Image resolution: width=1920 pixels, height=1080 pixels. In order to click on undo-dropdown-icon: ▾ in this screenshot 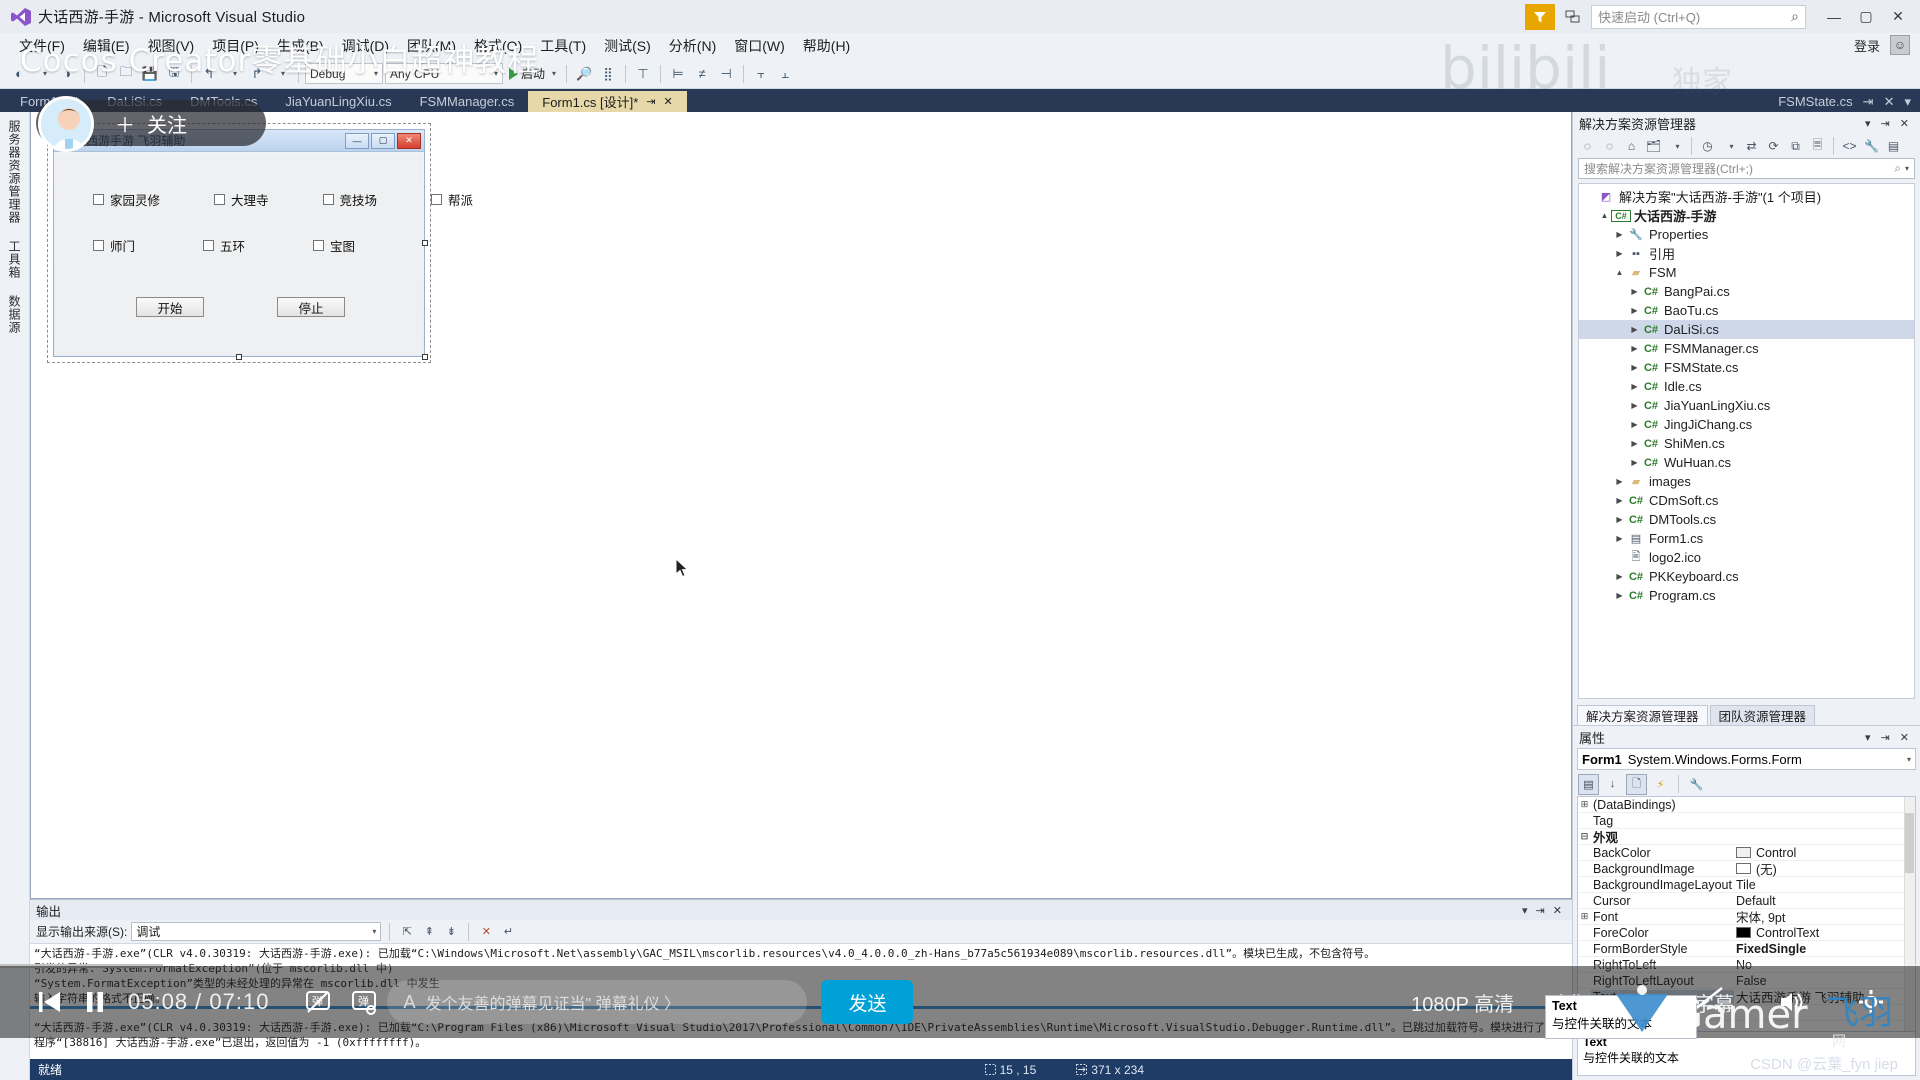, I will do `click(233, 74)`.